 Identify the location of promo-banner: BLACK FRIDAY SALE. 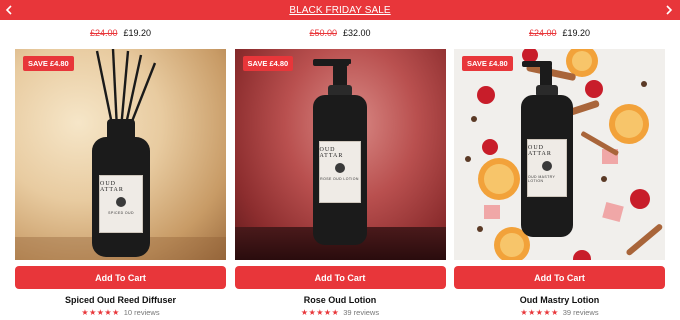
(340, 10).